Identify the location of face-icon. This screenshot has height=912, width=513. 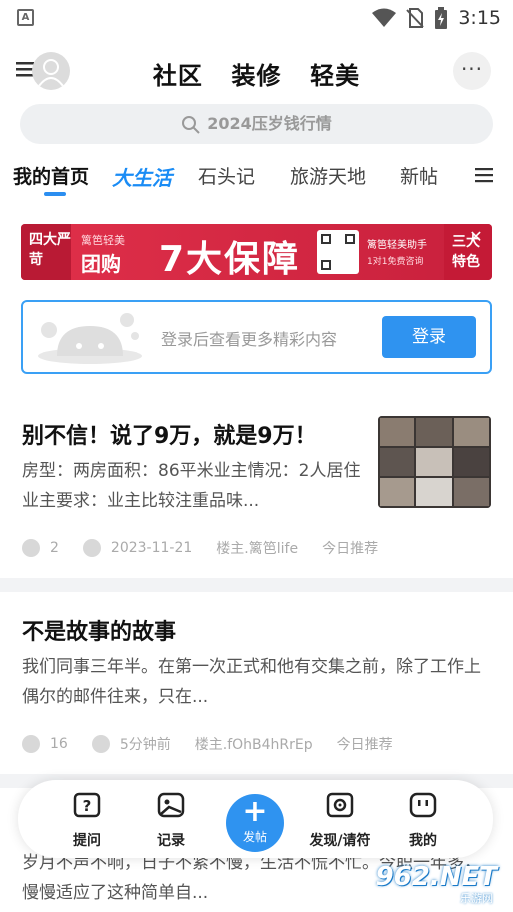
(423, 805).